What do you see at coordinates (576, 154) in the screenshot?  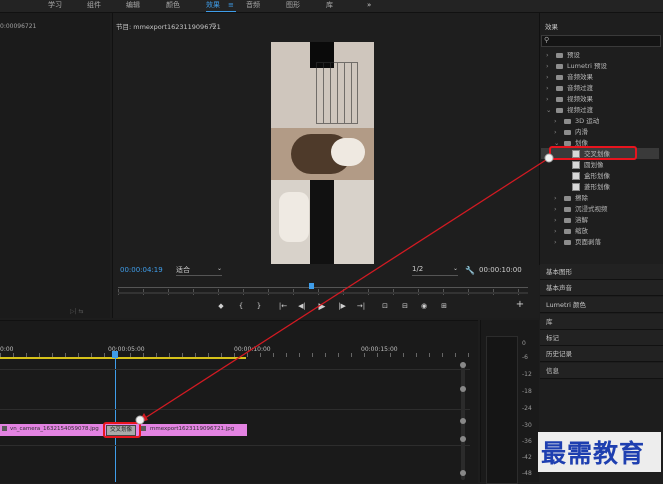 I see `transition-icon` at bounding box center [576, 154].